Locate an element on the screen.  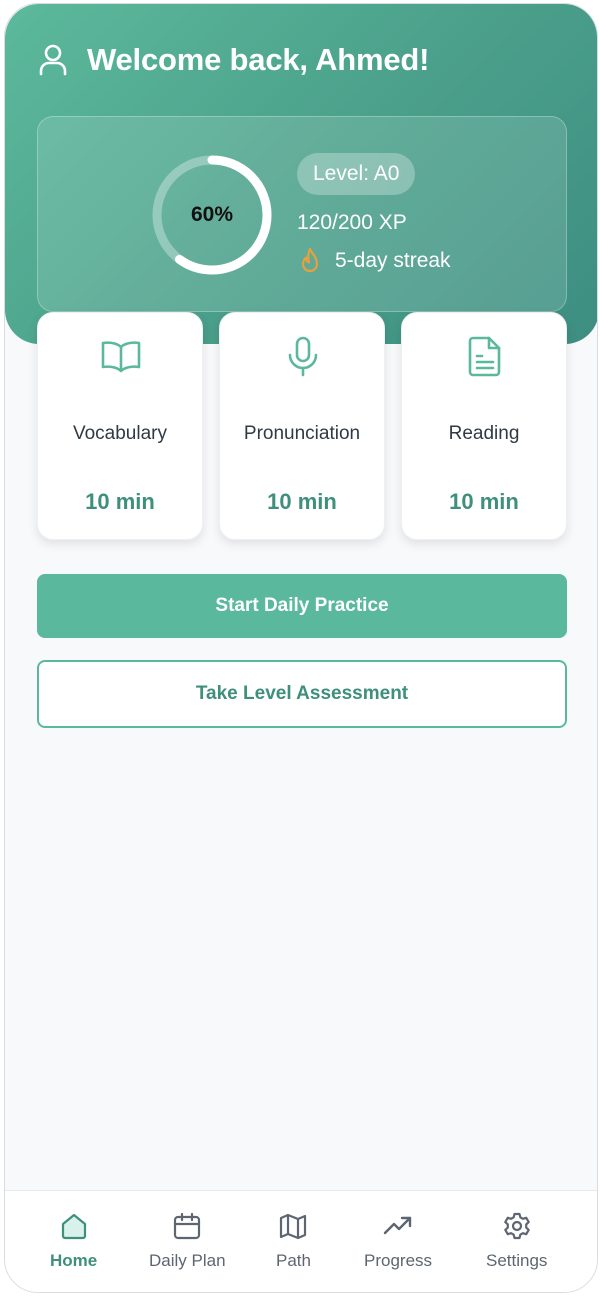
map-icon is located at coordinates (293, 1226).